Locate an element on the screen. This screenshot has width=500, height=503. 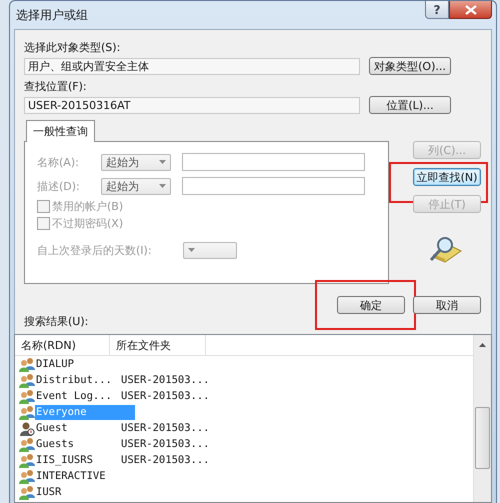
column-header: 所在文件夹 is located at coordinates (158, 345).